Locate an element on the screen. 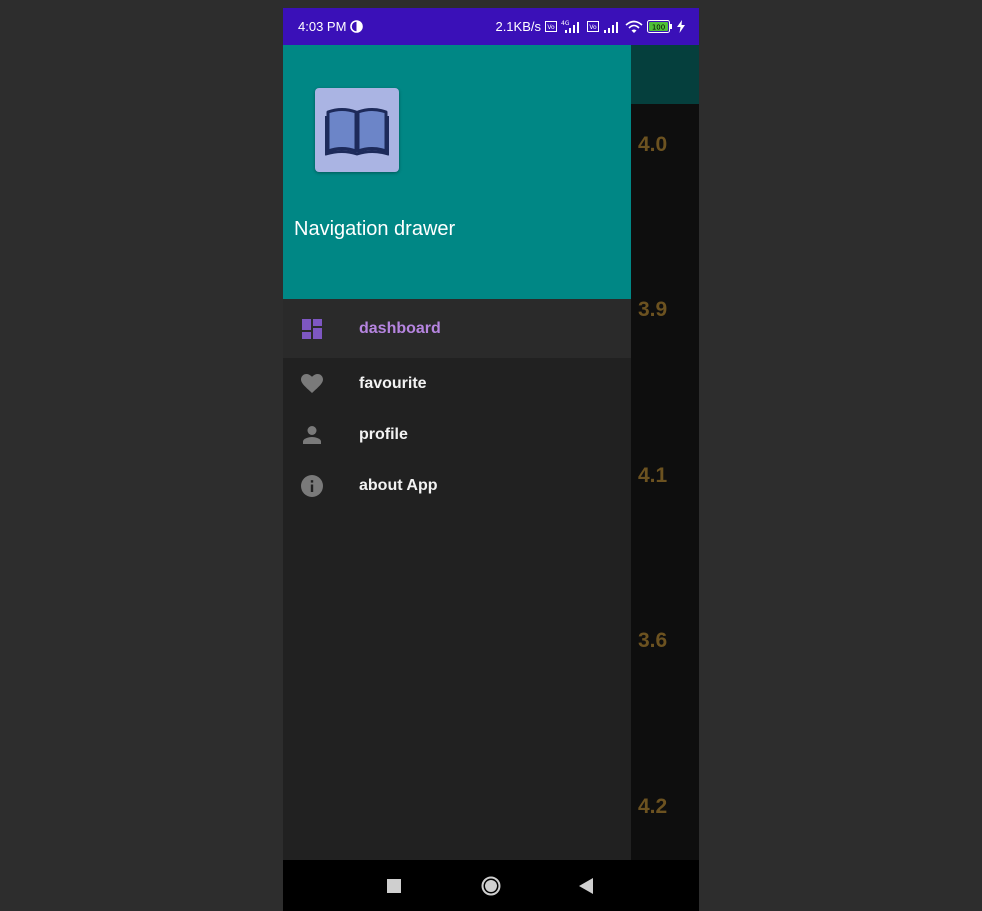 The height and width of the screenshot is (911, 982). menu-item-label: favourite is located at coordinates (393, 383).